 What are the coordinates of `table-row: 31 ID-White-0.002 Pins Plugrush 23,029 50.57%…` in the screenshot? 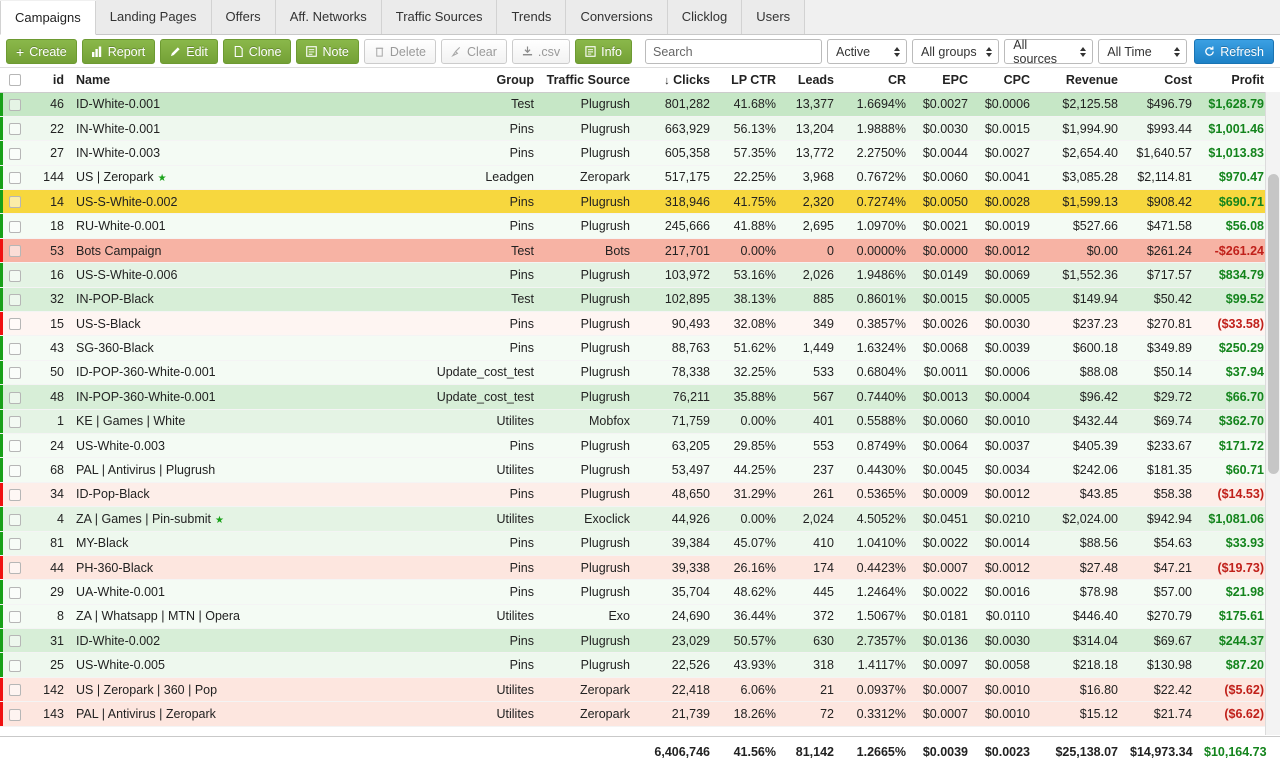 It's located at (640, 641).